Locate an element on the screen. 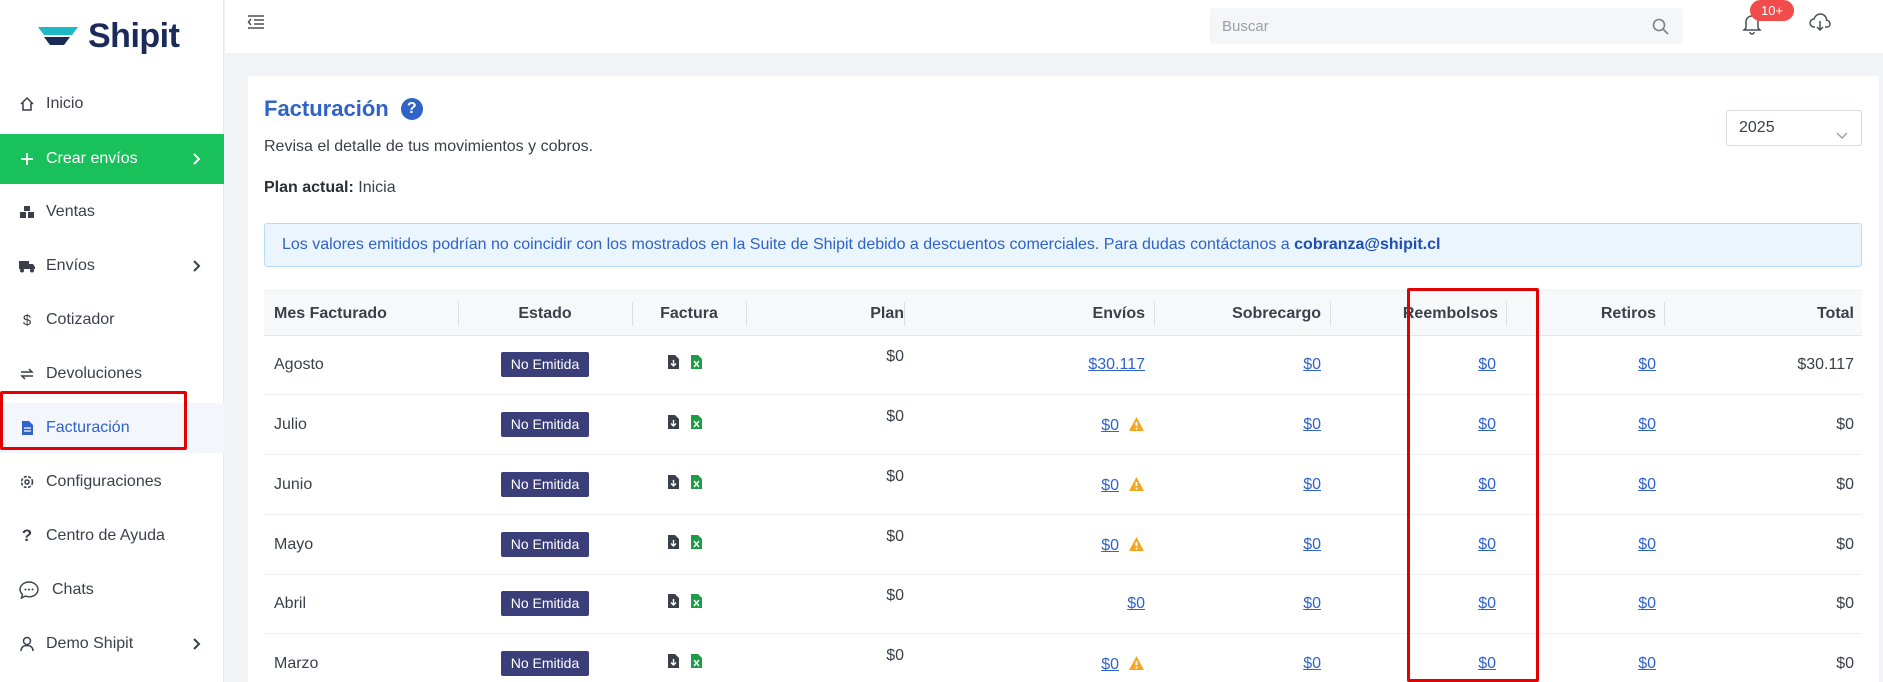 This screenshot has height=682, width=1883. sidebar-item-facturacion: Facturación is located at coordinates (112, 428).